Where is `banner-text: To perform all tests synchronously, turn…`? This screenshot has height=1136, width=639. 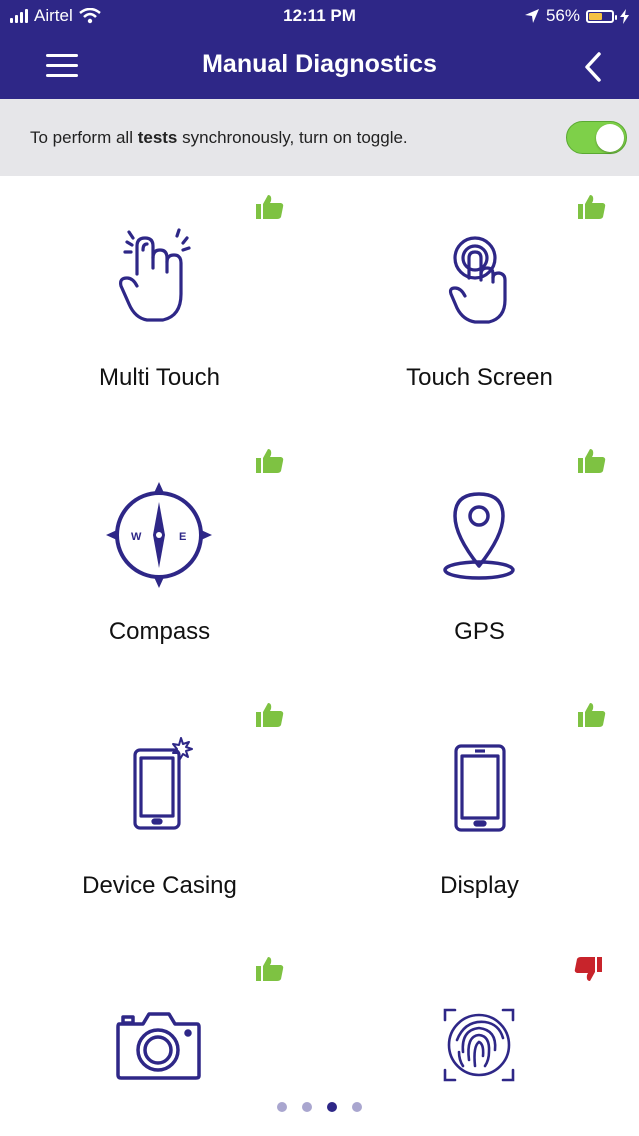
banner-text: To perform all tests synchronously, turn… is located at coordinates (219, 137).